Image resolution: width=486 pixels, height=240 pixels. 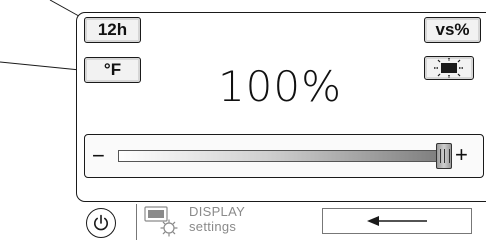 What do you see at coordinates (112, 30) in the screenshot?
I see `time-format-button: 12h` at bounding box center [112, 30].